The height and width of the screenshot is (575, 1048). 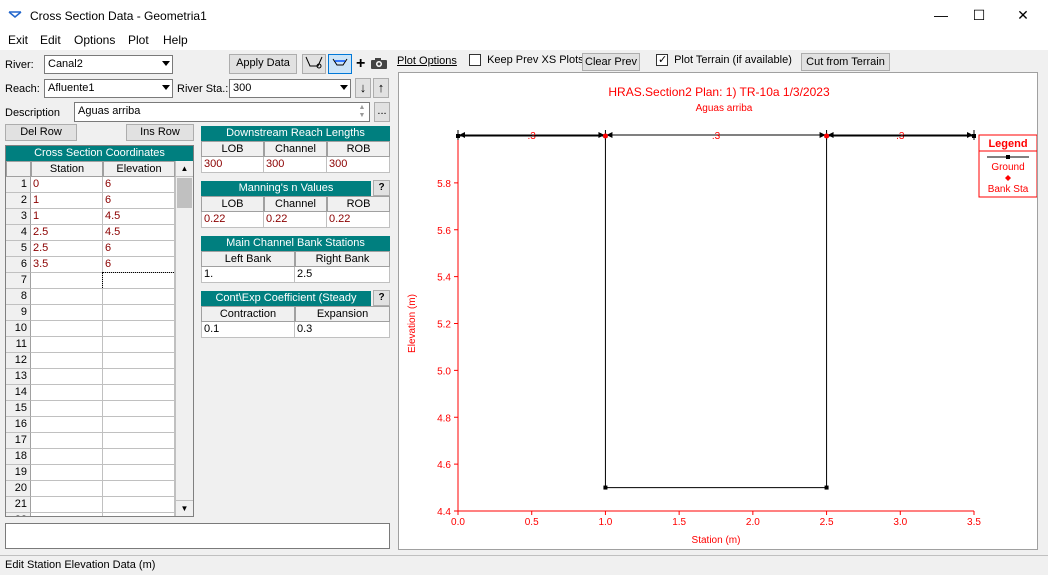 I want to click on river-sta-select: 300, so click(x=290, y=88).